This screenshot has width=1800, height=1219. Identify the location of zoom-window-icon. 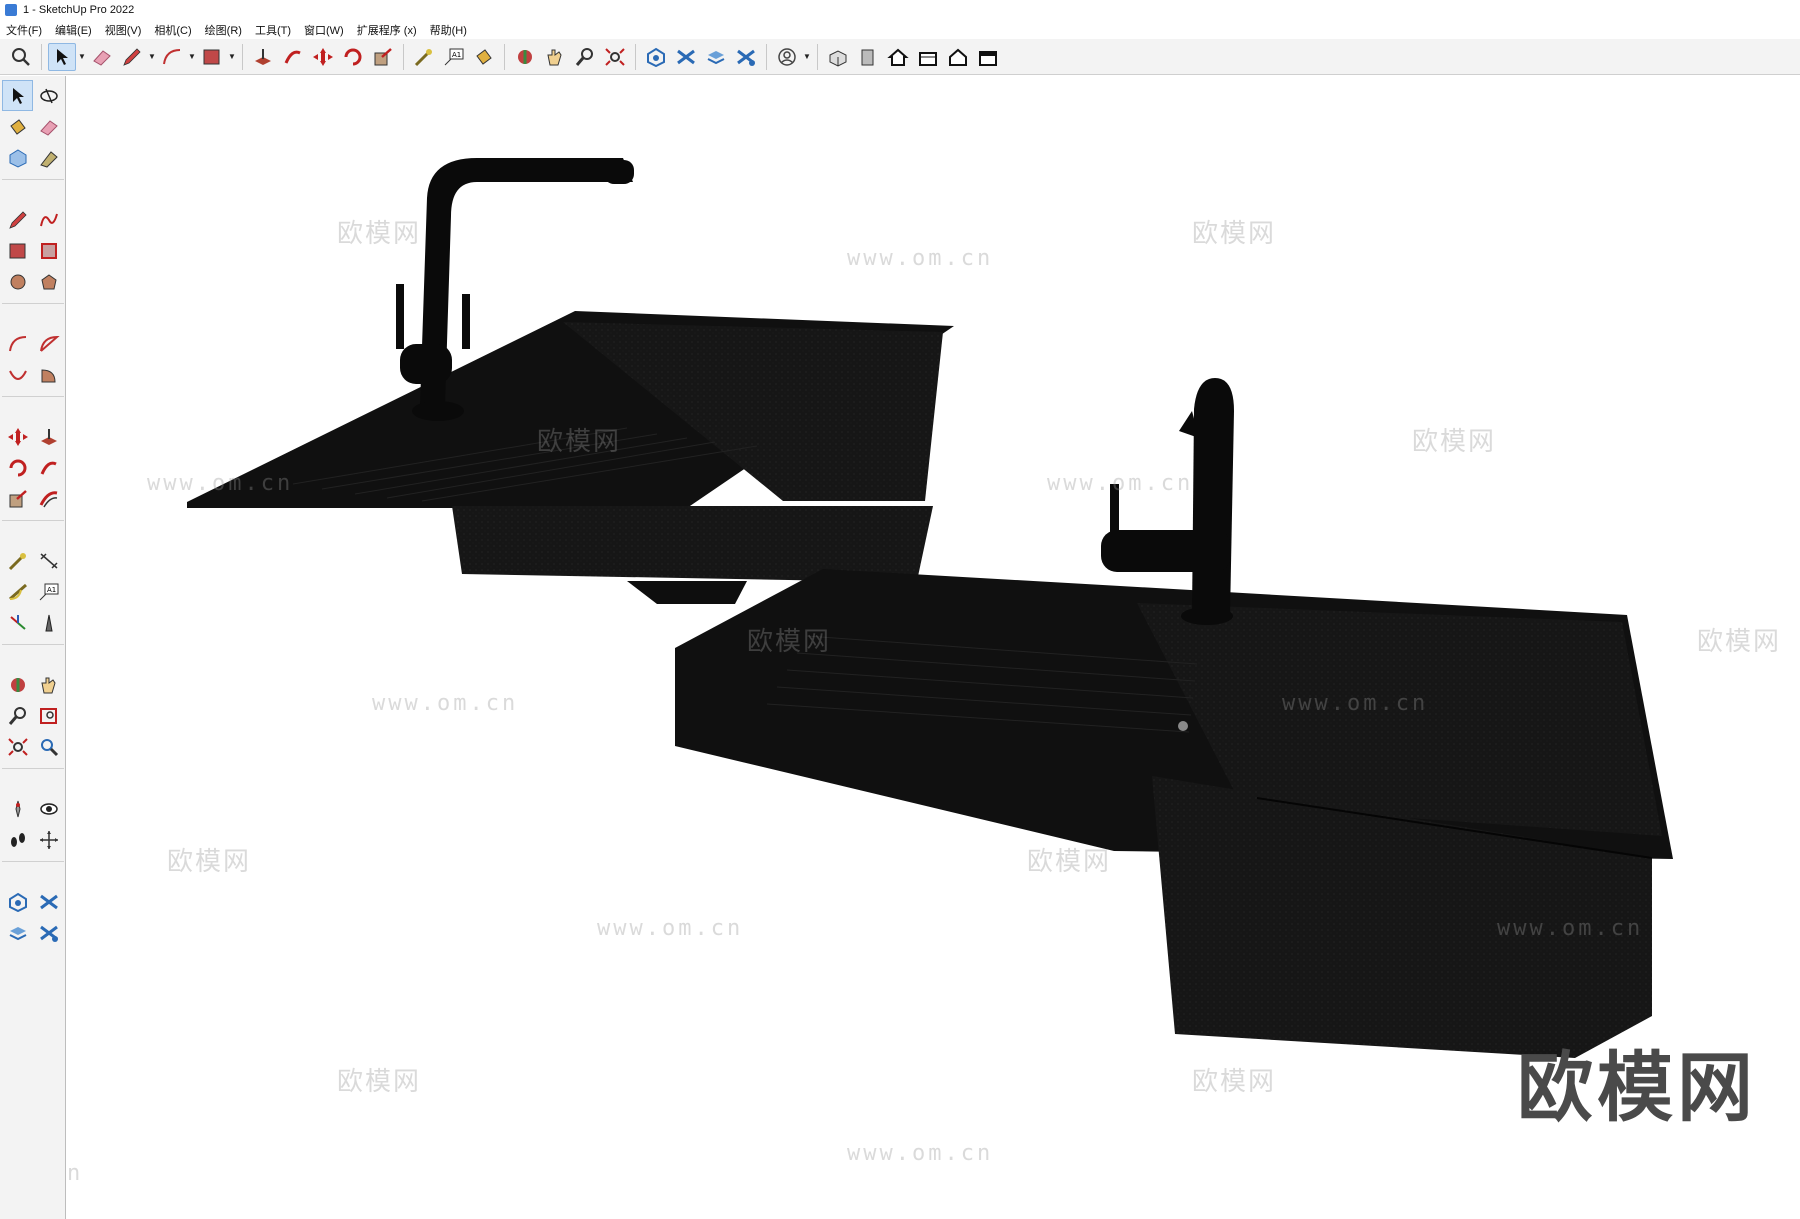
(48, 715).